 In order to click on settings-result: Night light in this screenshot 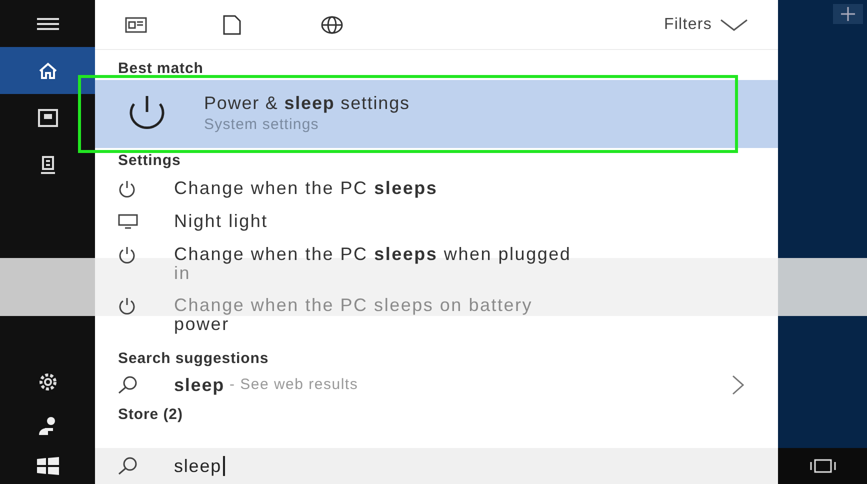, I will do `click(436, 221)`.